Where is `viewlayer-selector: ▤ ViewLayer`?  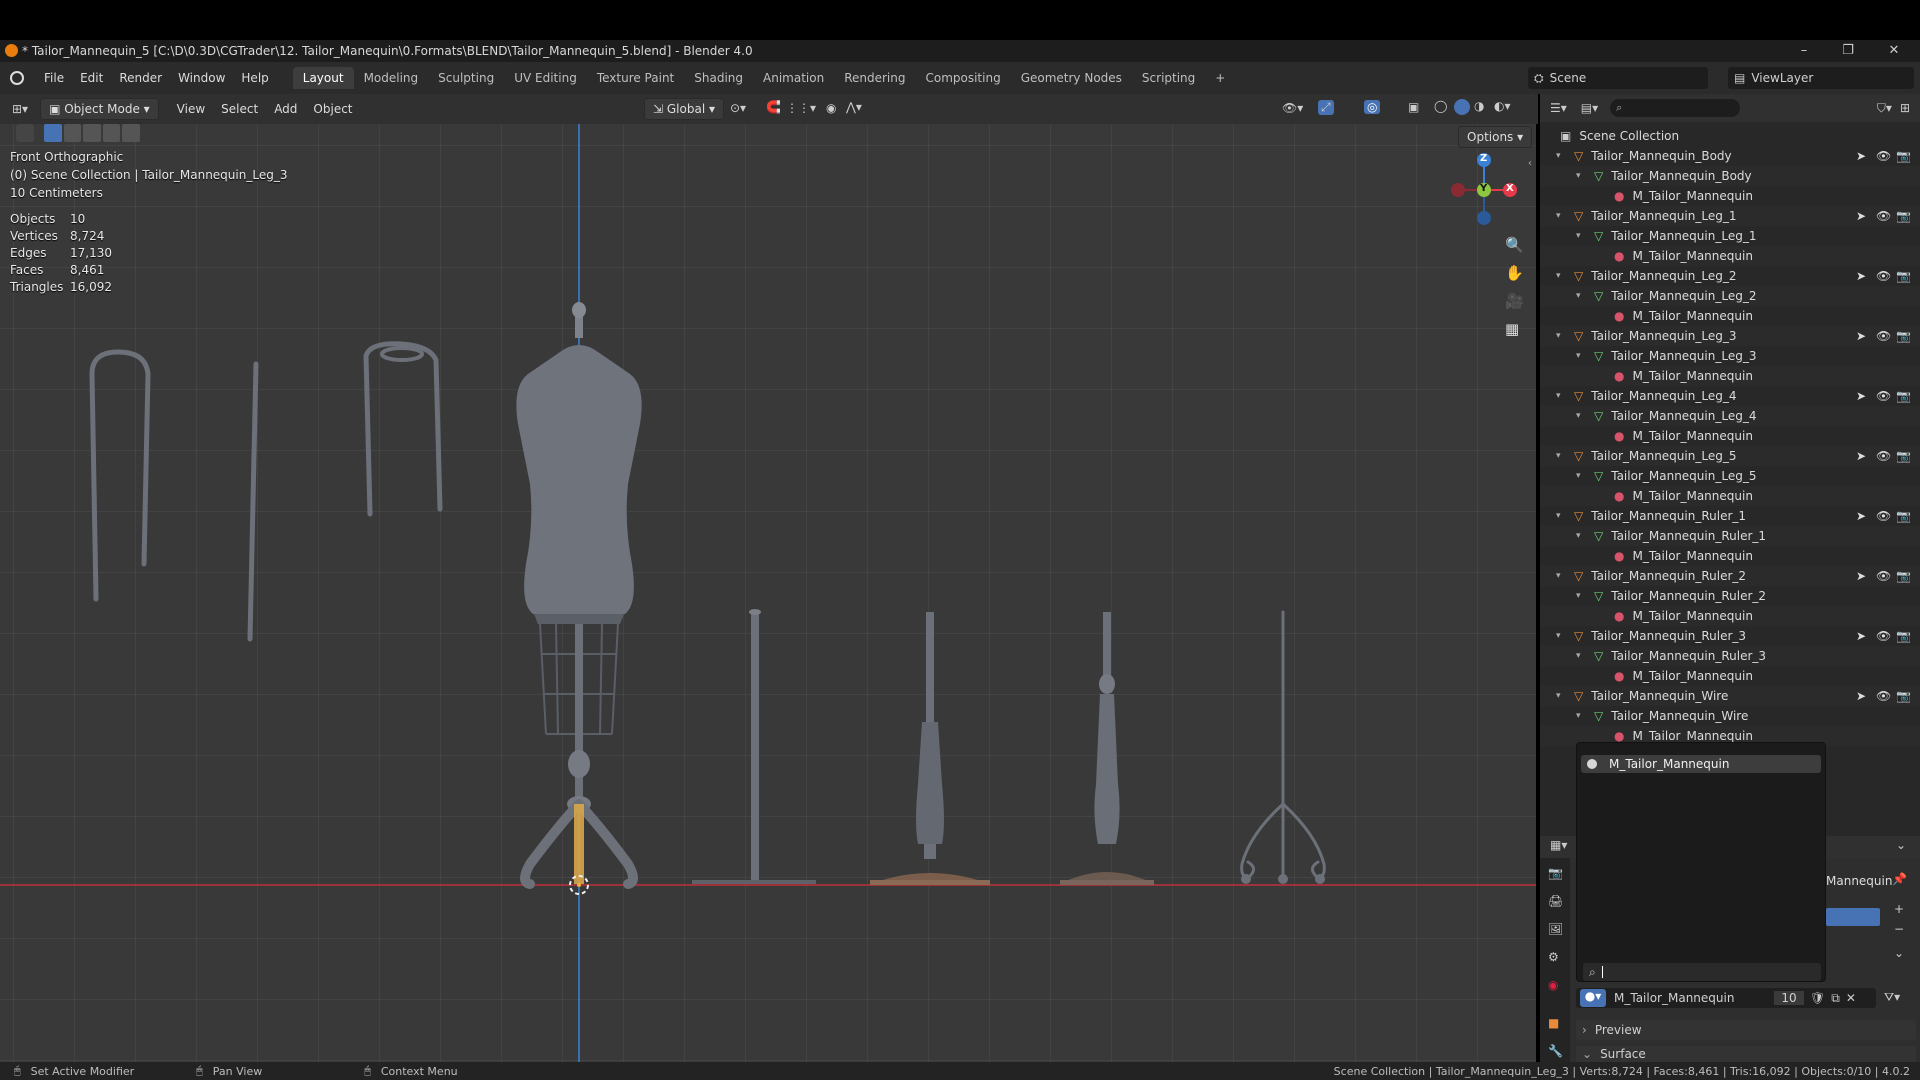
viewlayer-selector: ▤ ViewLayer is located at coordinates (1821, 78).